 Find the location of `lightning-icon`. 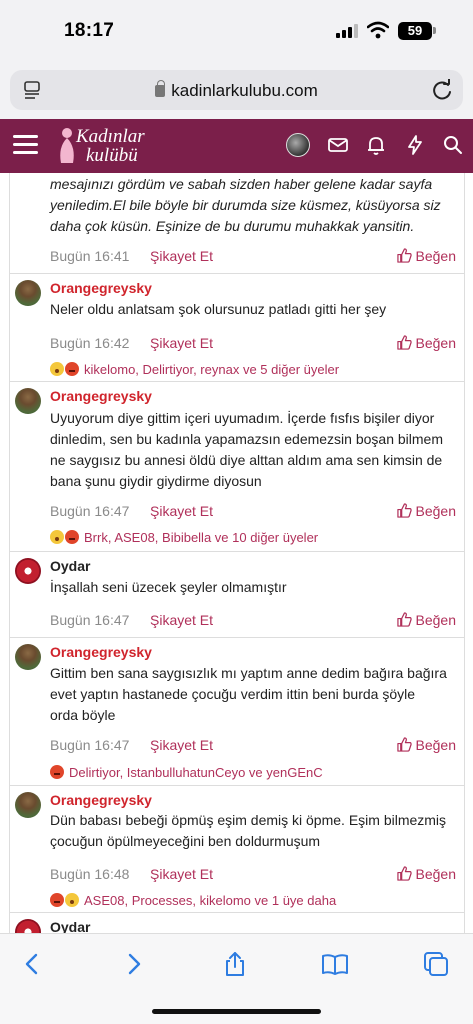

lightning-icon is located at coordinates (415, 145).